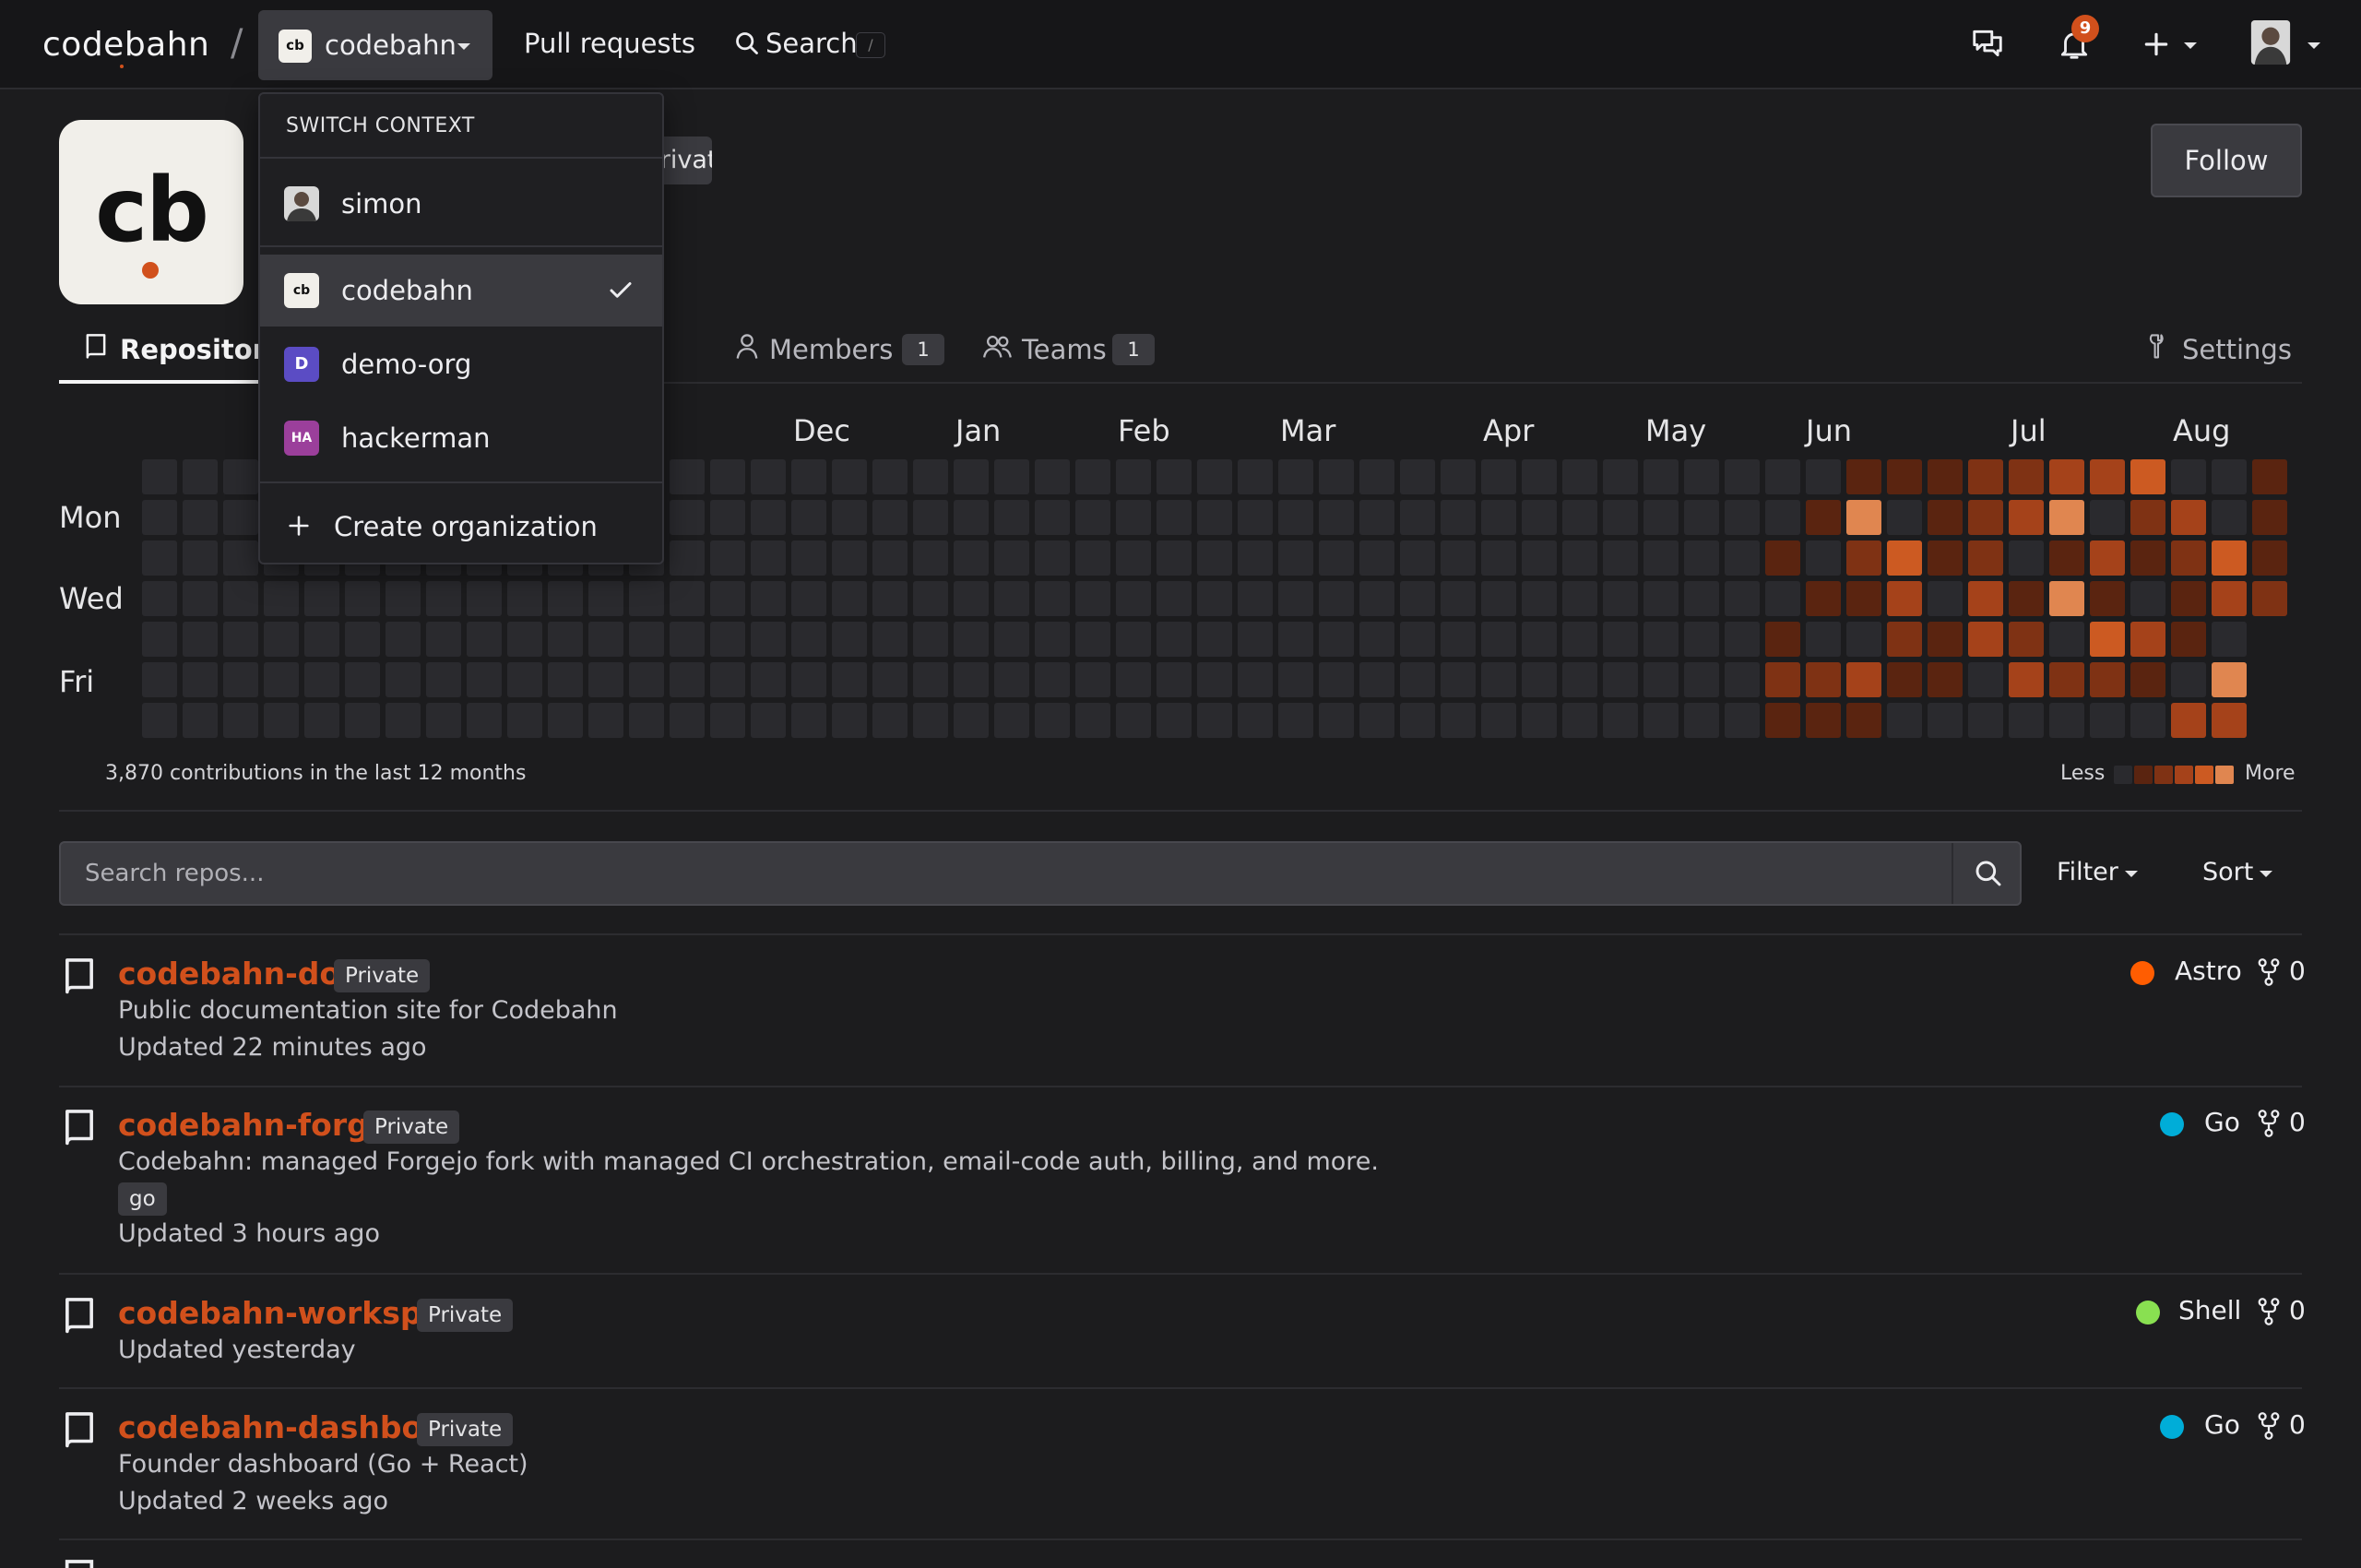 The image size is (2361, 1568). Describe the element at coordinates (609, 43) in the screenshot. I see `pull-requests-link: Pull requests` at that location.